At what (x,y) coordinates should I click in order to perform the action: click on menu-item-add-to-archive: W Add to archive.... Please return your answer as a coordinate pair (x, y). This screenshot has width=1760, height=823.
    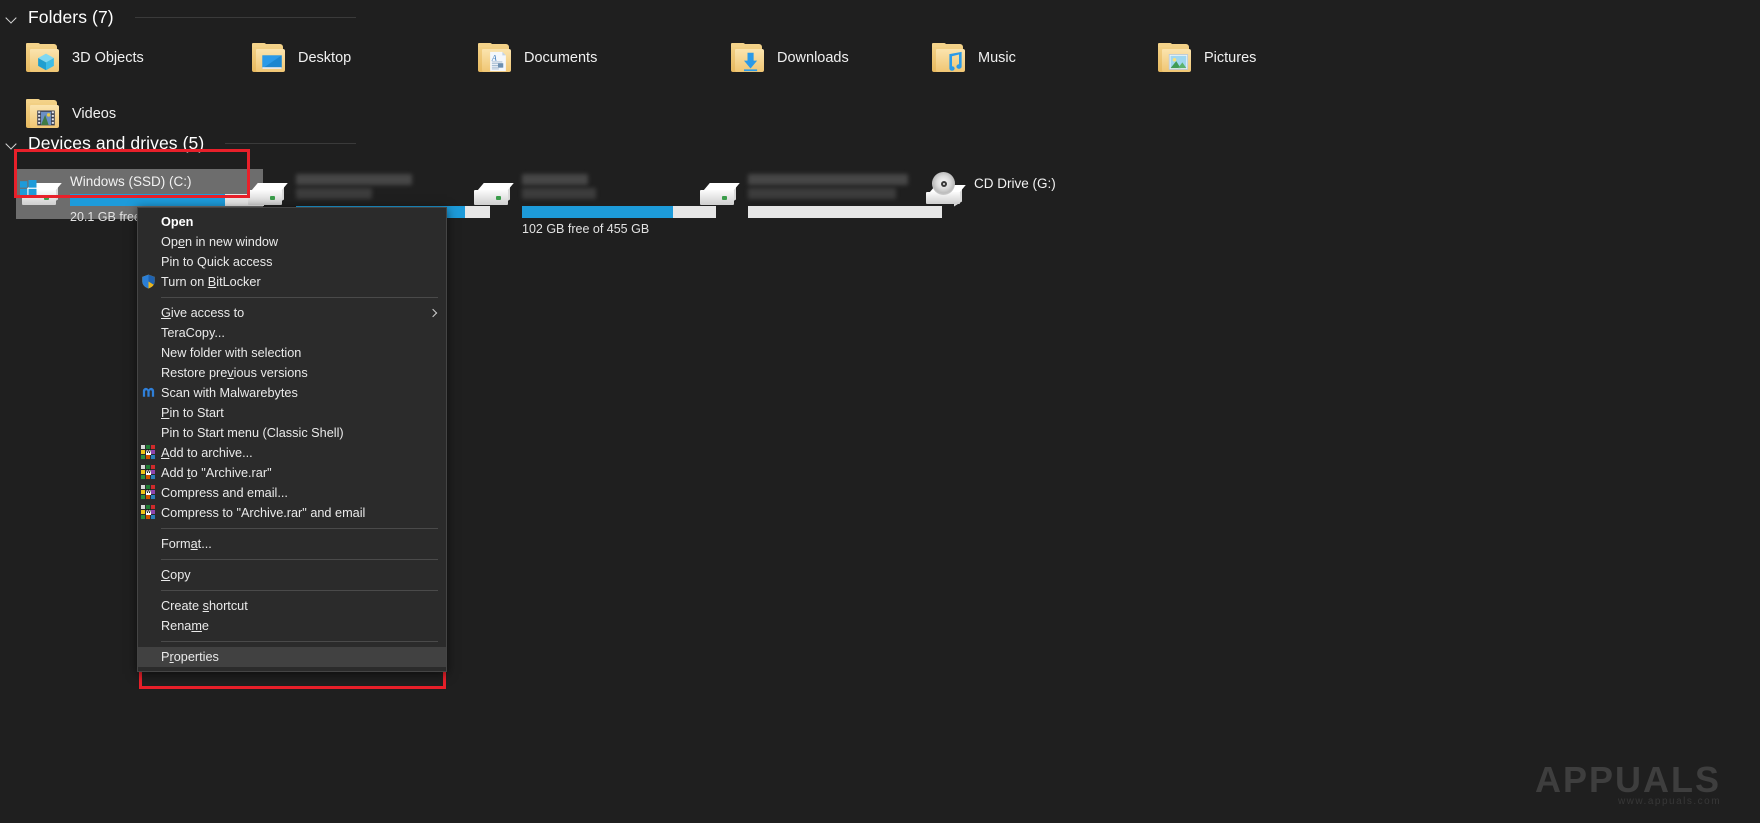
    Looking at the image, I should click on (292, 453).